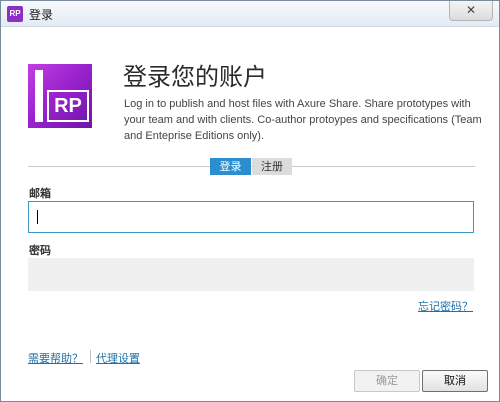 This screenshot has width=500, height=402. I want to click on close-button: ✕, so click(471, 11).